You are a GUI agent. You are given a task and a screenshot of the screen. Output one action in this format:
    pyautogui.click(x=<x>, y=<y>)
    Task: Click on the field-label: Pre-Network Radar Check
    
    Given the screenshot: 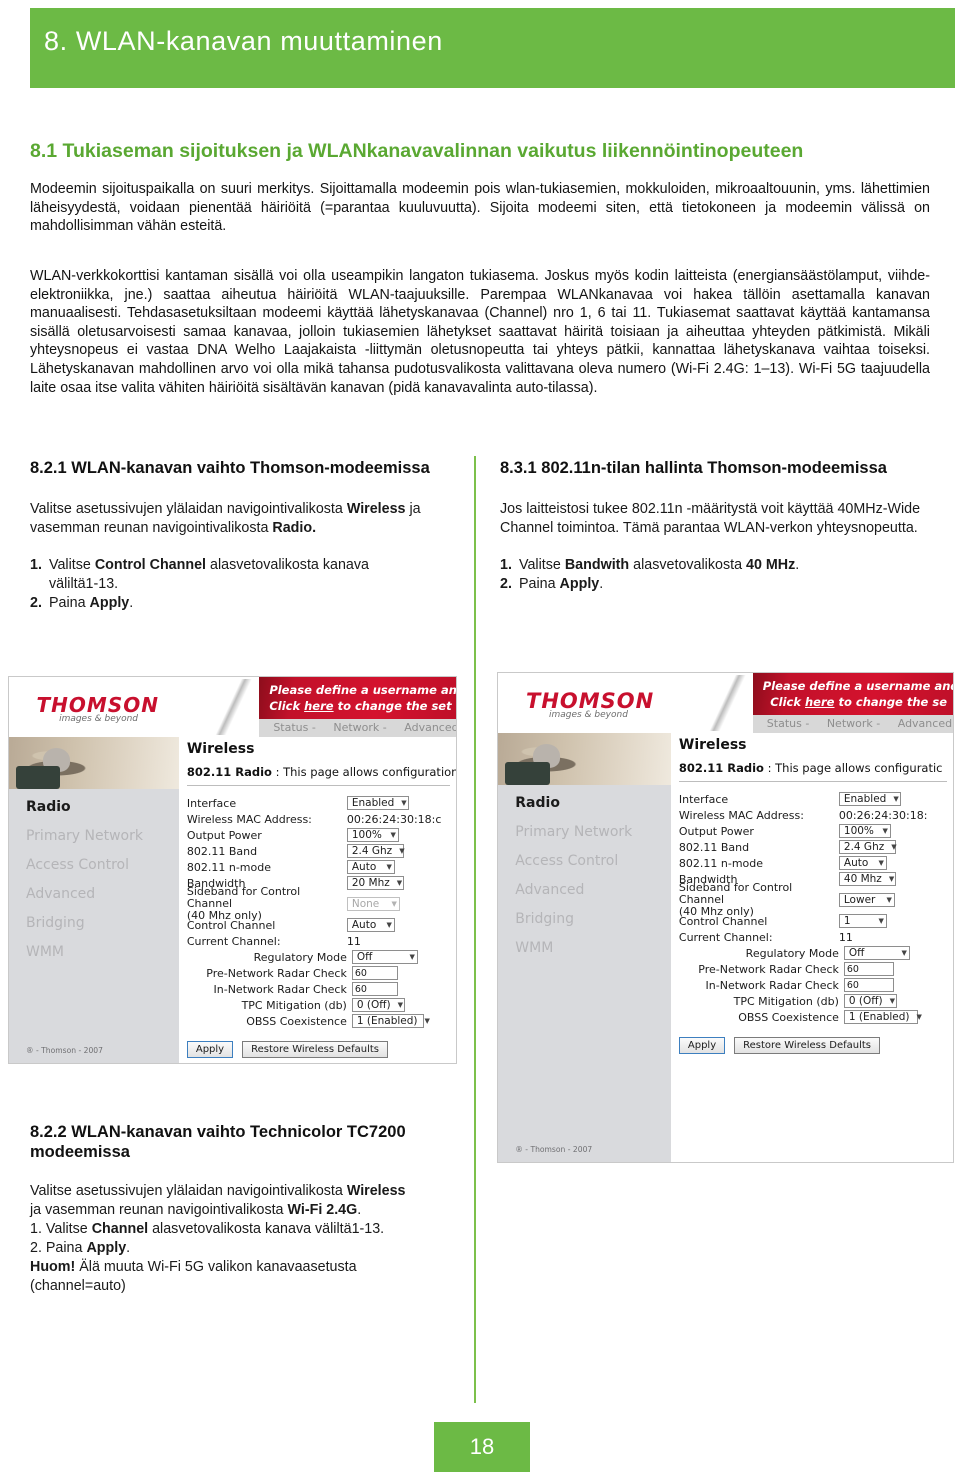 What is the action you would take?
    pyautogui.click(x=768, y=969)
    